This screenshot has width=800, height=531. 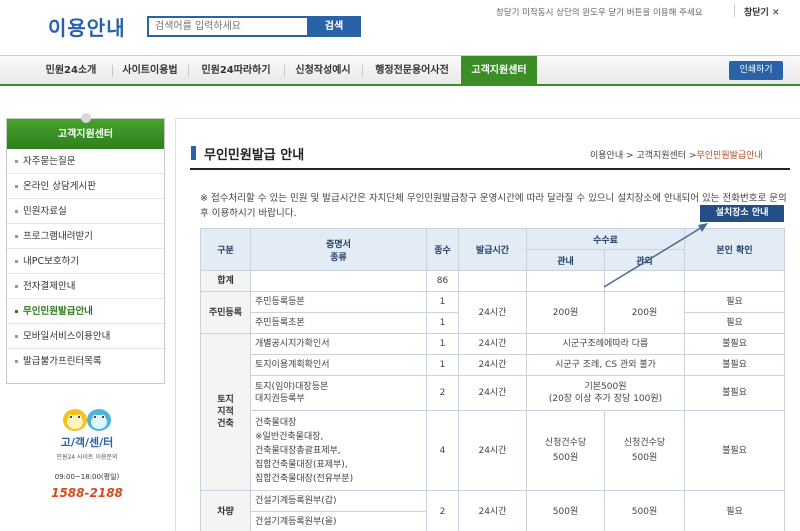 What do you see at coordinates (85, 336) in the screenshot?
I see `sidebar-item-mobile: 모바일서비스이용안내` at bounding box center [85, 336].